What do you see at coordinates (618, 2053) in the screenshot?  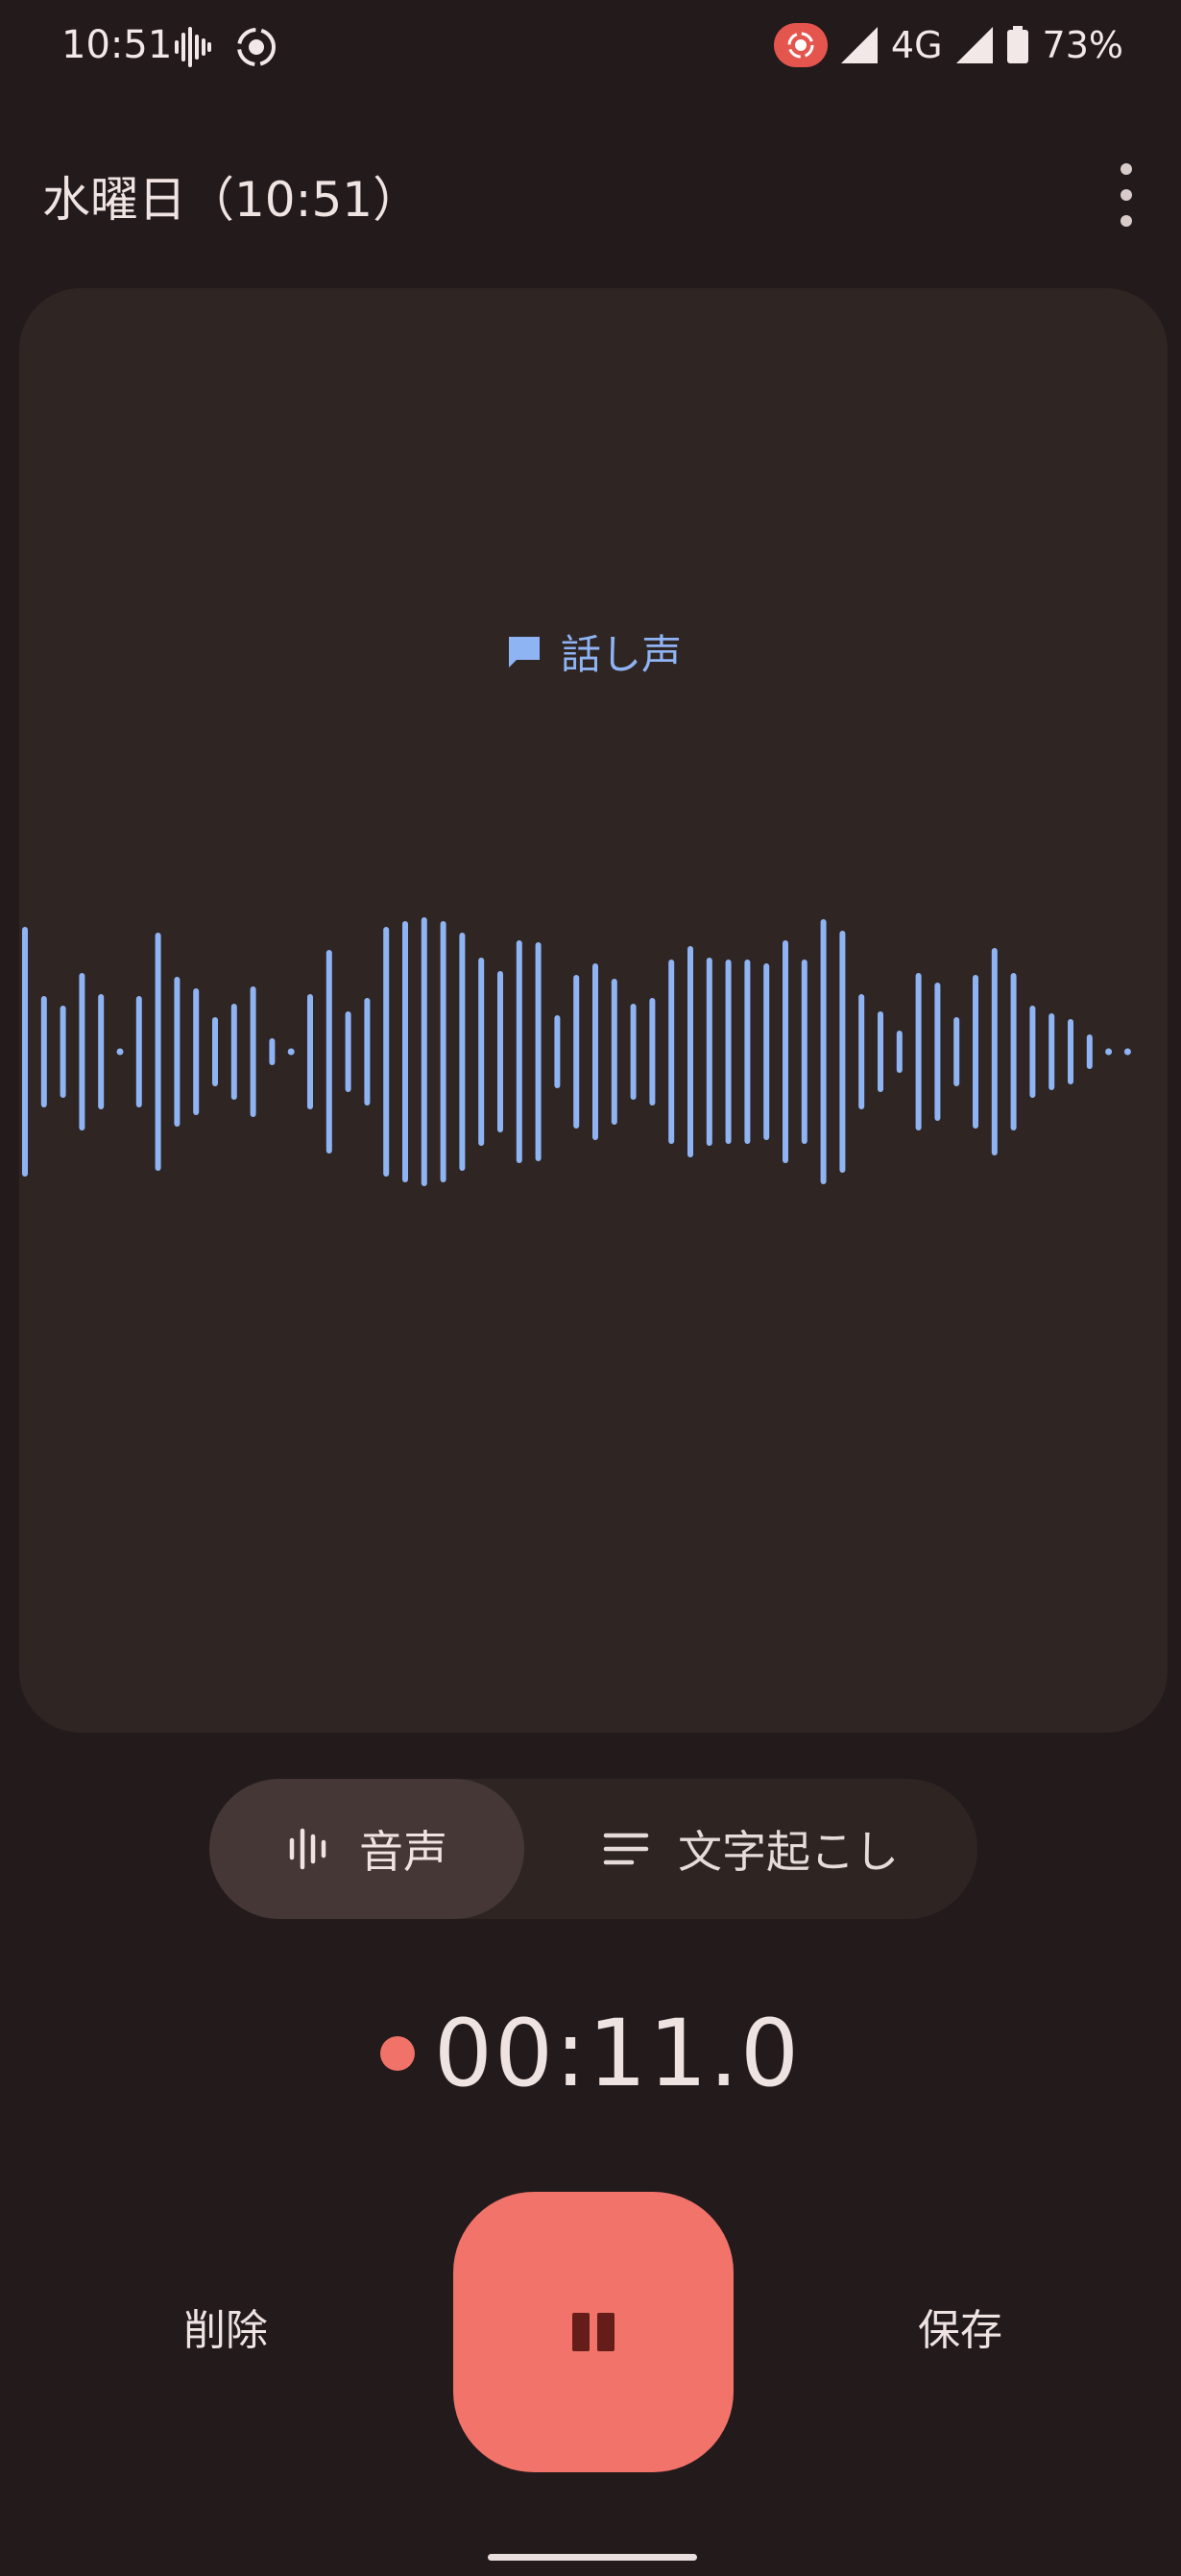 I see `timer-text: 00:11.0` at bounding box center [618, 2053].